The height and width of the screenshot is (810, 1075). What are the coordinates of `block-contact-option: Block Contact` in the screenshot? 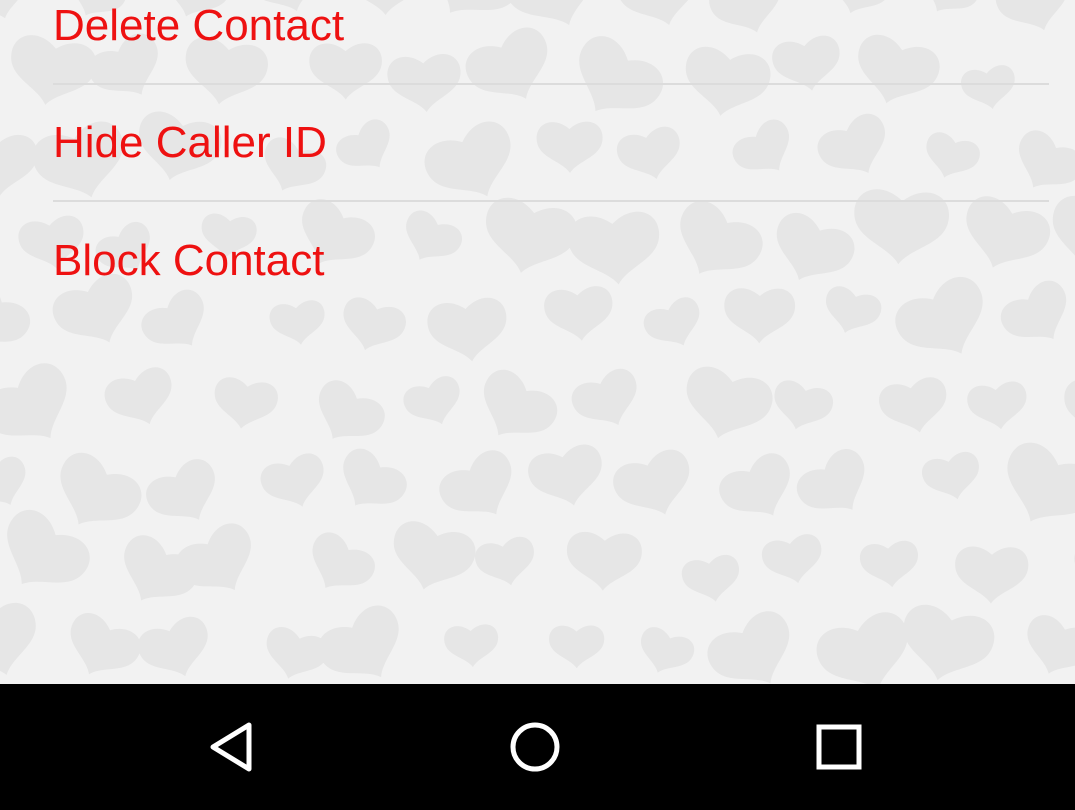 It's located at (551, 260).